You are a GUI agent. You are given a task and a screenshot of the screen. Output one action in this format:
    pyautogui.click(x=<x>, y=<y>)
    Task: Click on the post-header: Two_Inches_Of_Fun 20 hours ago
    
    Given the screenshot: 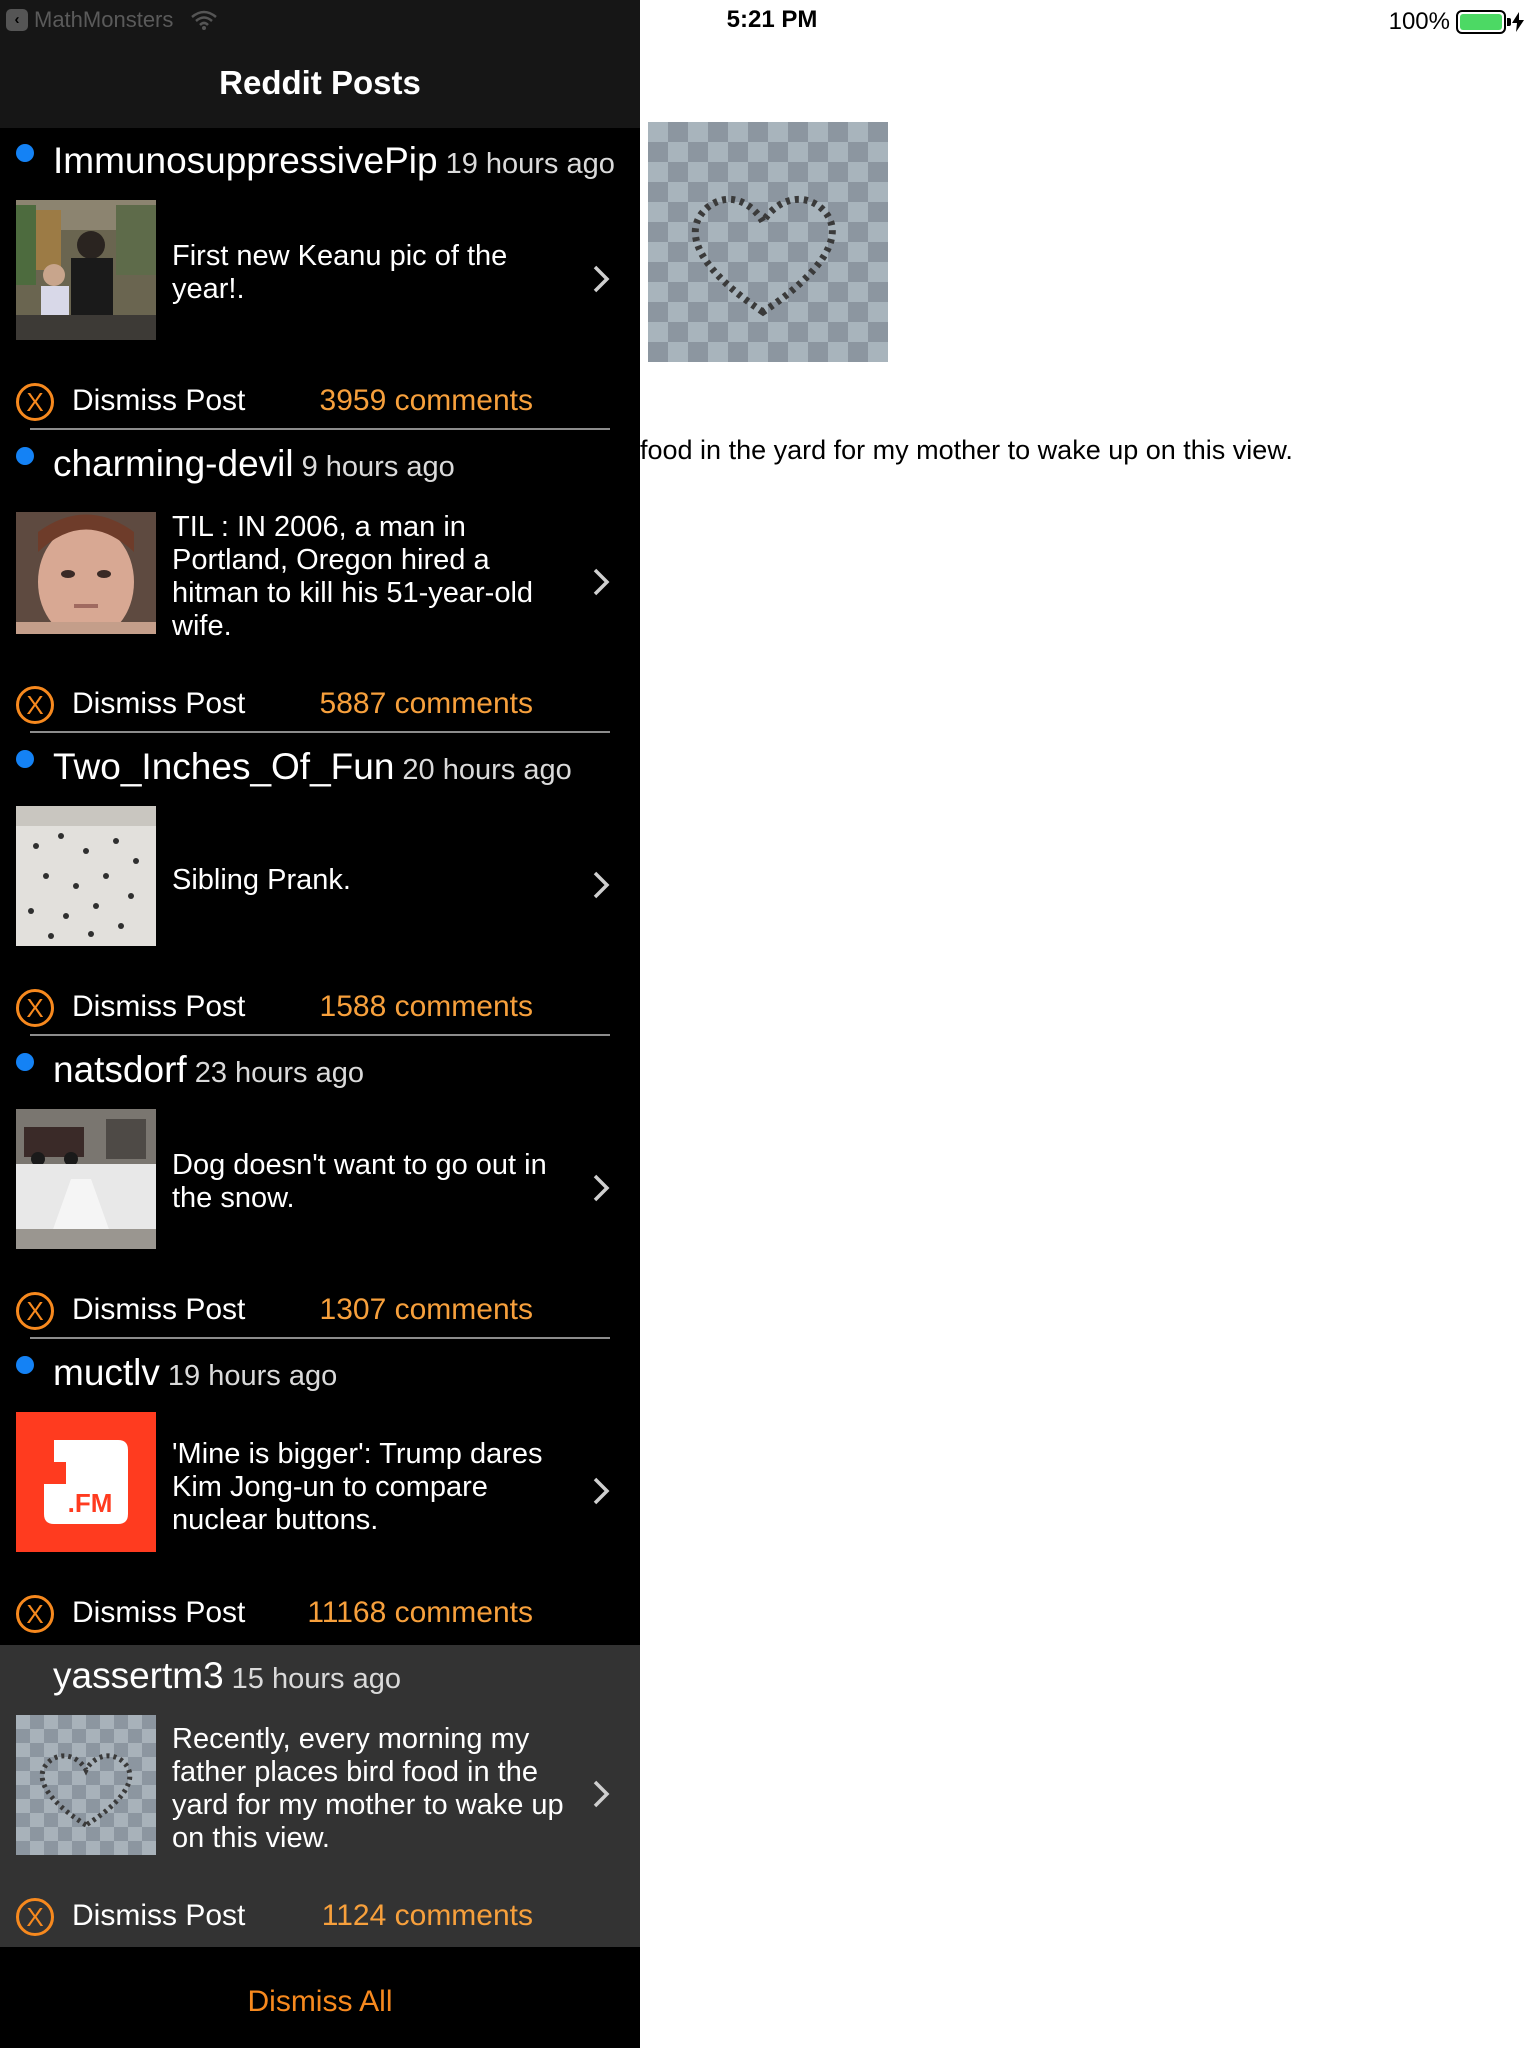 What is the action you would take?
    pyautogui.click(x=312, y=767)
    